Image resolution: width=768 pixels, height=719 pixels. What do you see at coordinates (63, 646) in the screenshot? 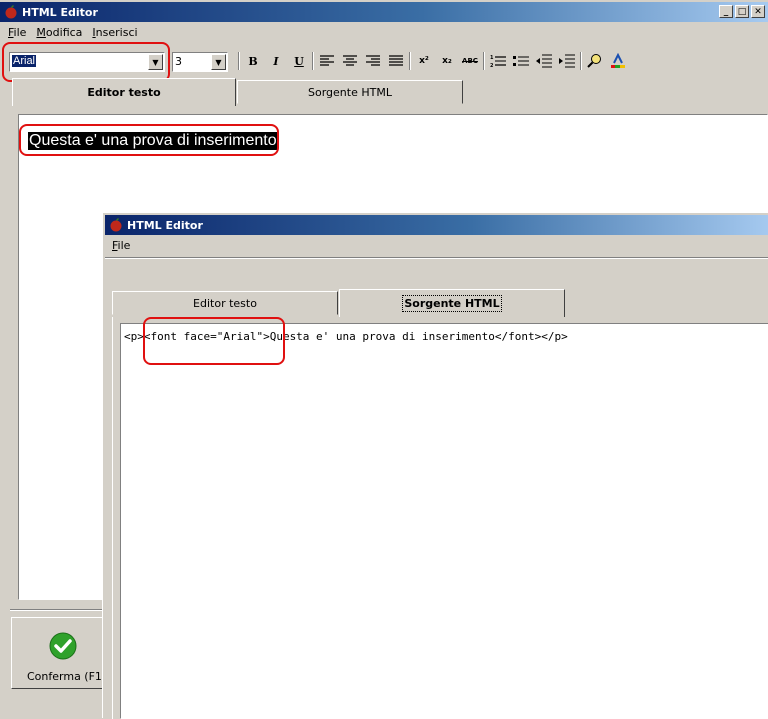
I see `checkmark-icon` at bounding box center [63, 646].